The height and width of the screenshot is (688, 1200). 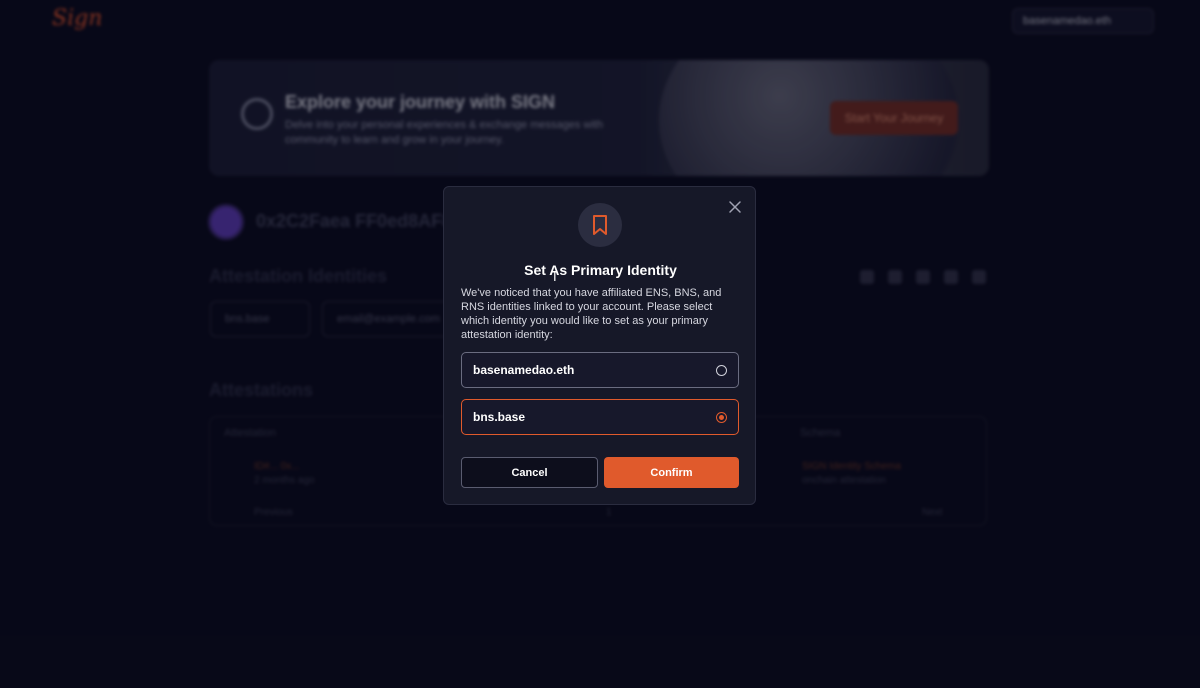 What do you see at coordinates (529, 472) in the screenshot?
I see `cancel-button: Cancel` at bounding box center [529, 472].